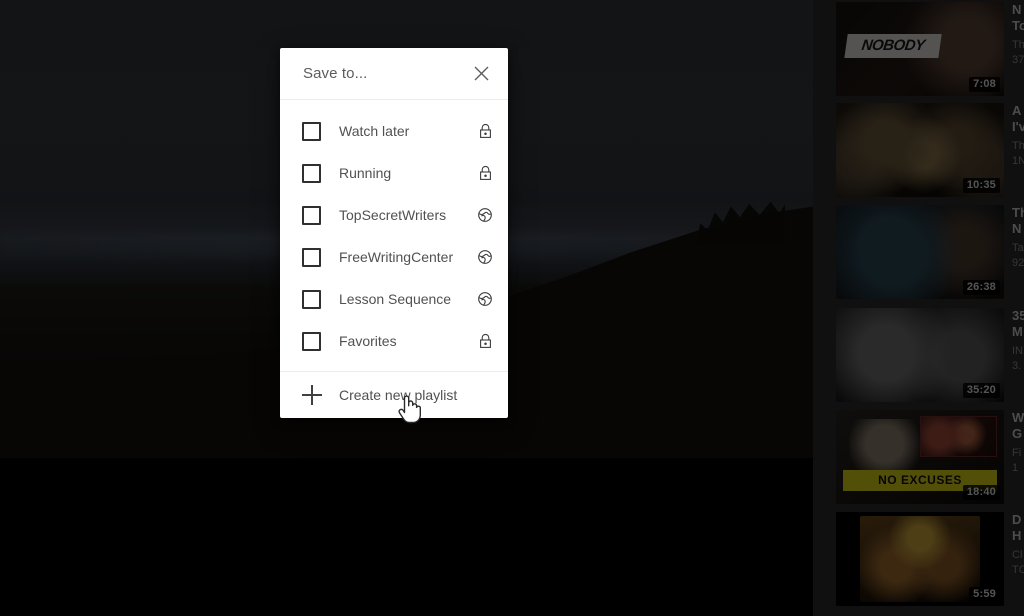 The height and width of the screenshot is (616, 1024). What do you see at coordinates (920, 355) in the screenshot?
I see `video-thumbnail: 35:20` at bounding box center [920, 355].